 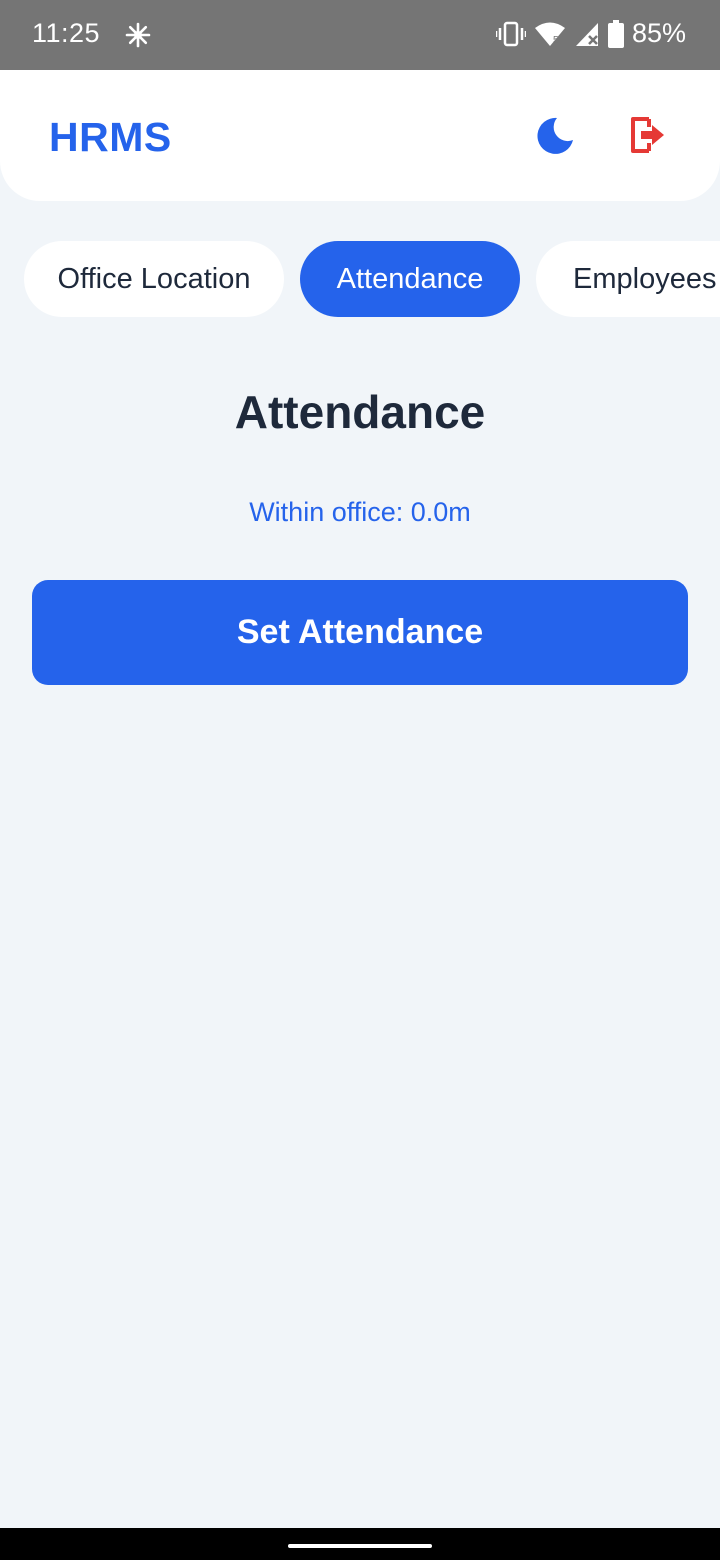 I want to click on battery-icon, so click(x=615, y=33).